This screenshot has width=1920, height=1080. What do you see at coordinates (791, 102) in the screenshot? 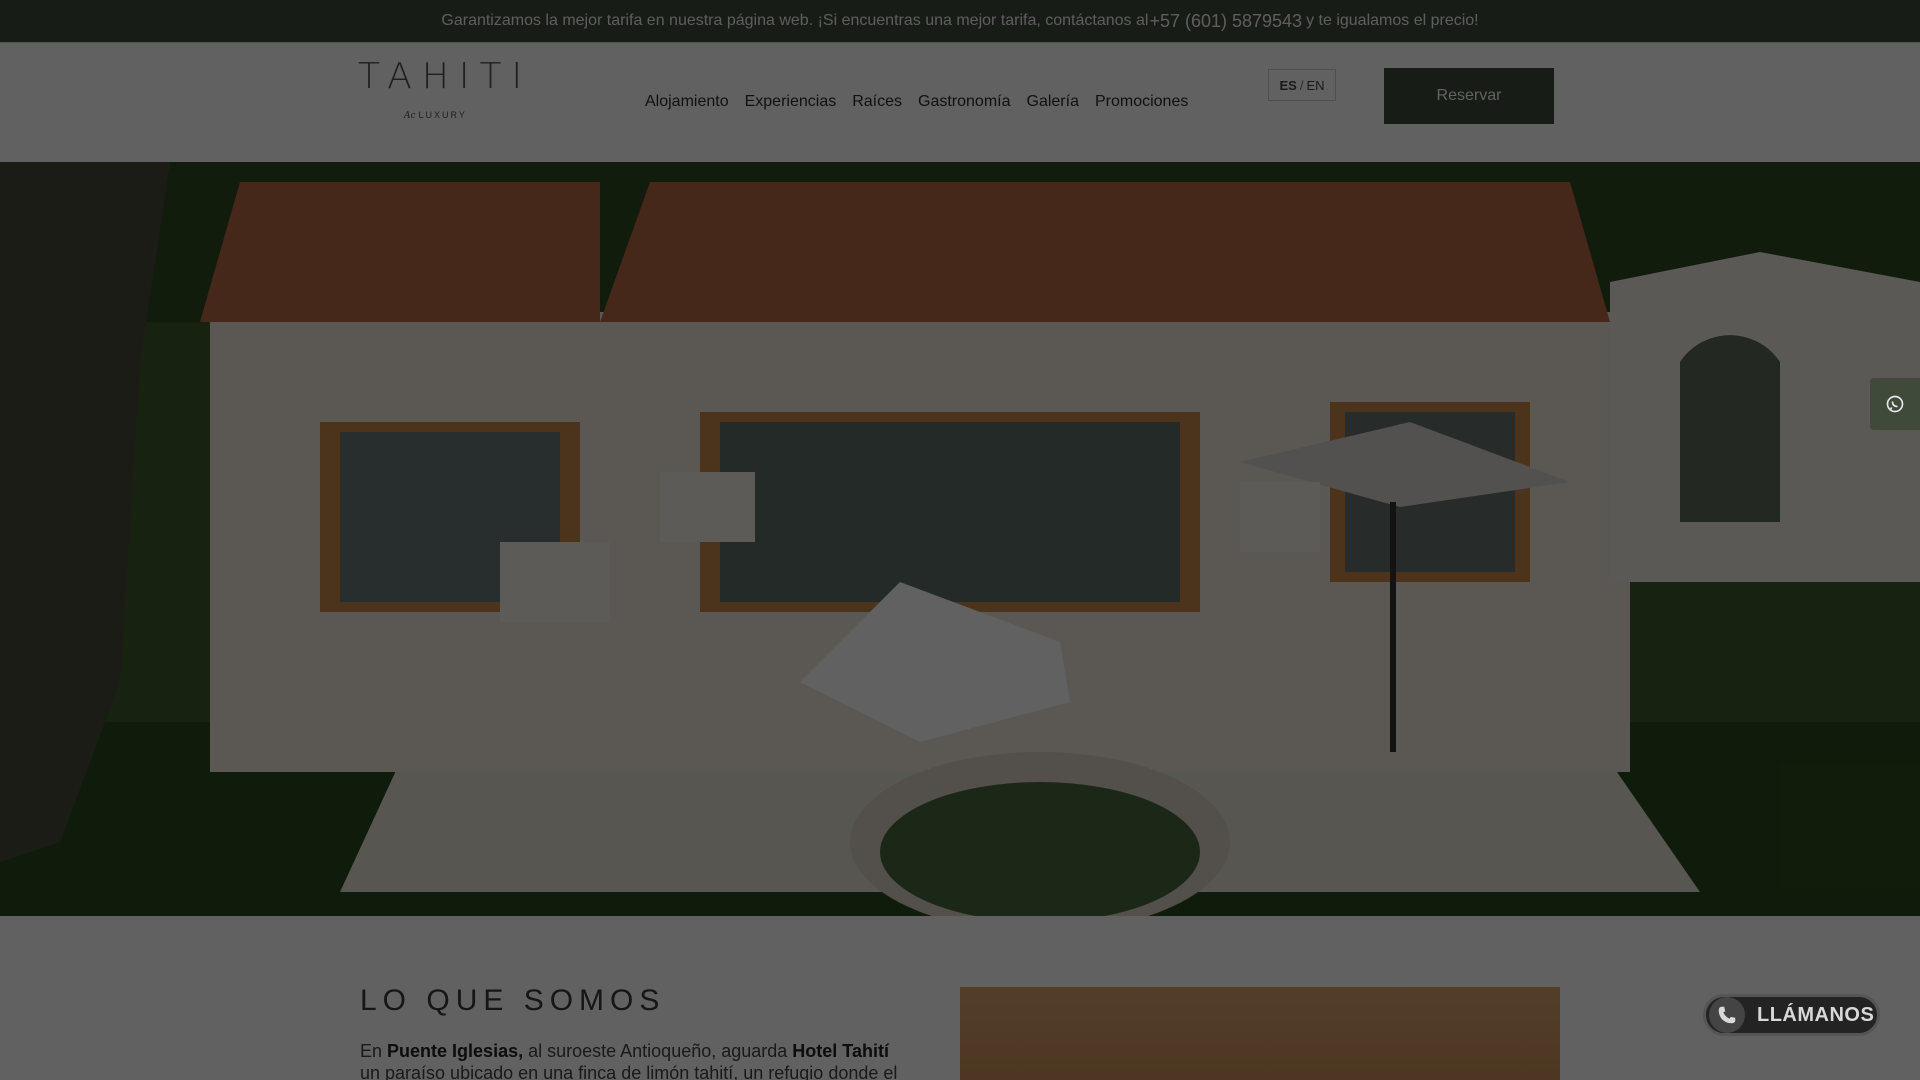
I see `nav-item-experiencias: Experiencias` at bounding box center [791, 102].